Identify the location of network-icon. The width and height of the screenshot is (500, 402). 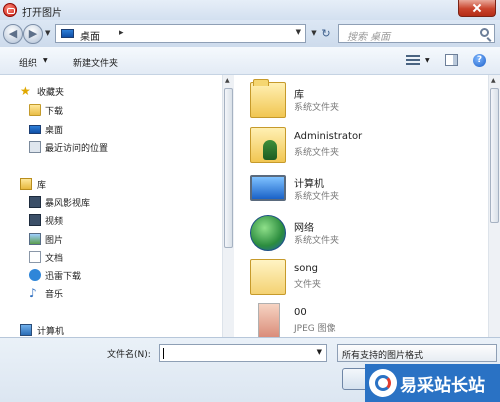
(268, 233).